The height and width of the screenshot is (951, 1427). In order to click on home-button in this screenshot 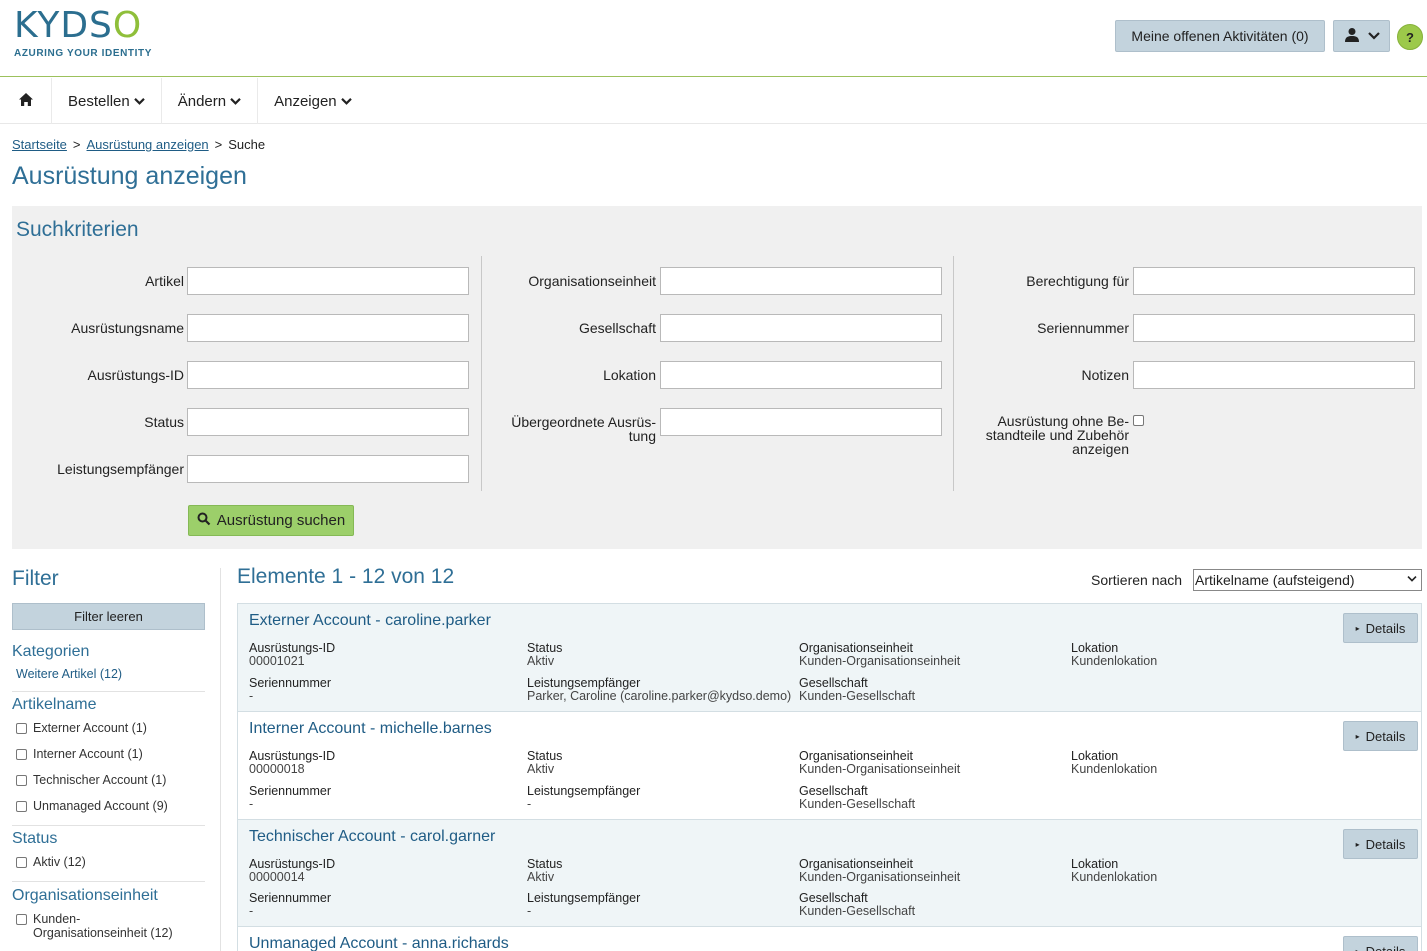, I will do `click(26, 101)`.